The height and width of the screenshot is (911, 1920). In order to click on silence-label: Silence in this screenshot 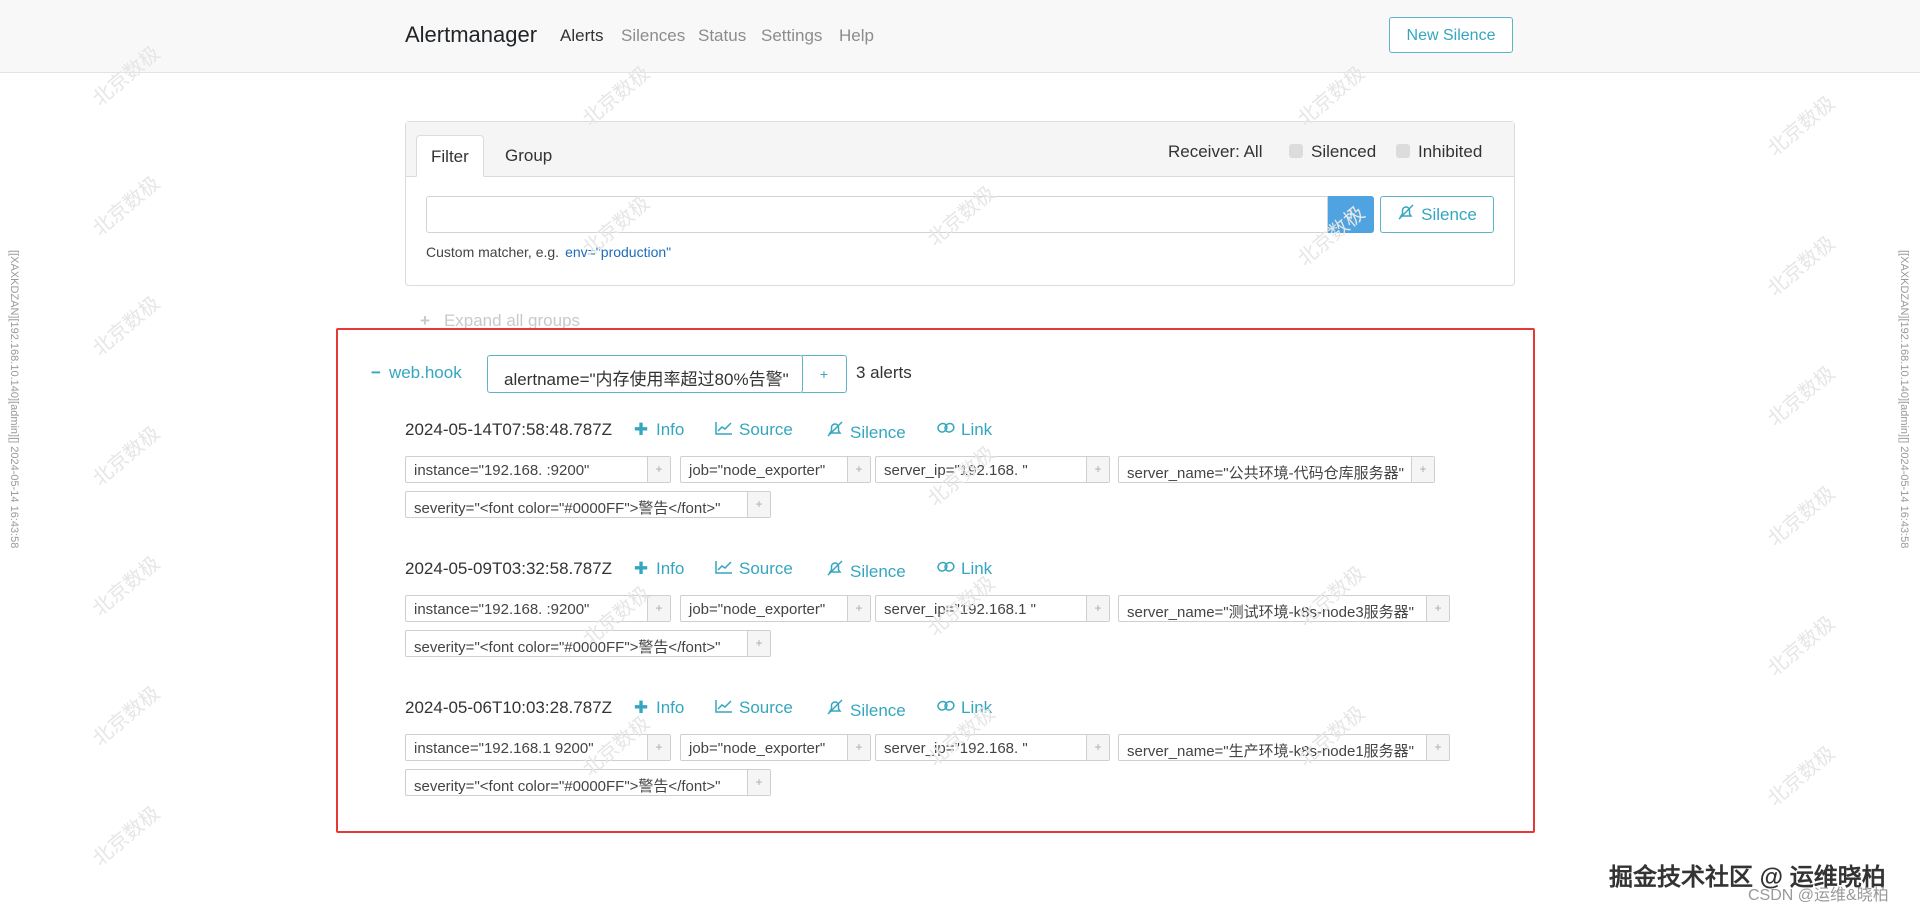, I will do `click(878, 710)`.